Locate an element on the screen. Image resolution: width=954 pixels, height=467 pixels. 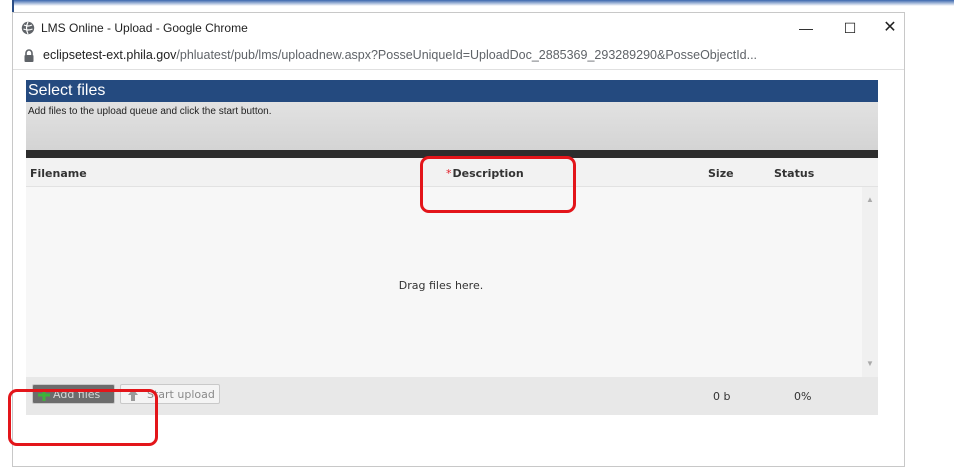
total-percent: 0% is located at coordinates (803, 396).